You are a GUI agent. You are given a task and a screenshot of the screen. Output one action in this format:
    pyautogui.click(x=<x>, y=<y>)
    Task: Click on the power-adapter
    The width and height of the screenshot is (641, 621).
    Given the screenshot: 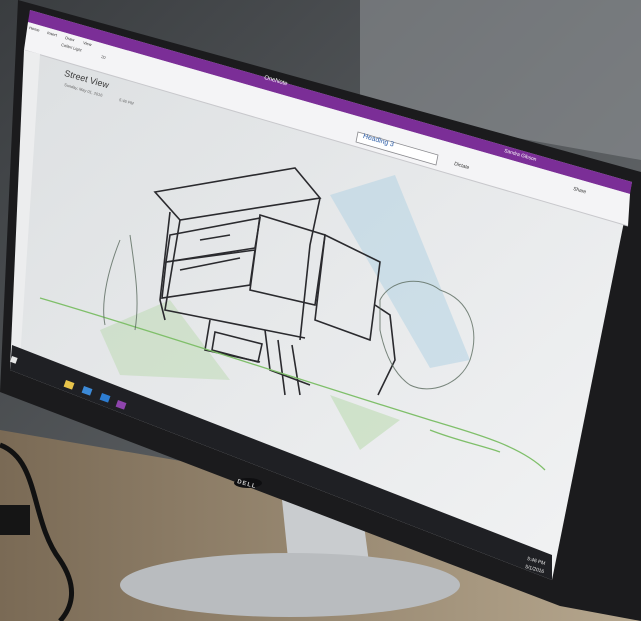 What is the action you would take?
    pyautogui.click(x=15, y=520)
    